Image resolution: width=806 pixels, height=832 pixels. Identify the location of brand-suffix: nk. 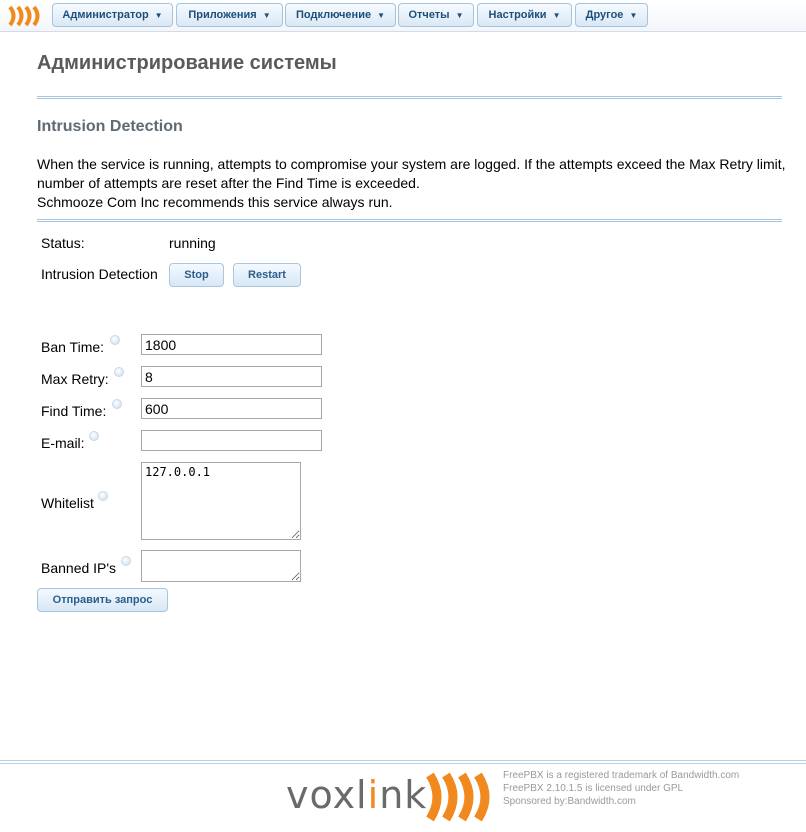
(403, 795).